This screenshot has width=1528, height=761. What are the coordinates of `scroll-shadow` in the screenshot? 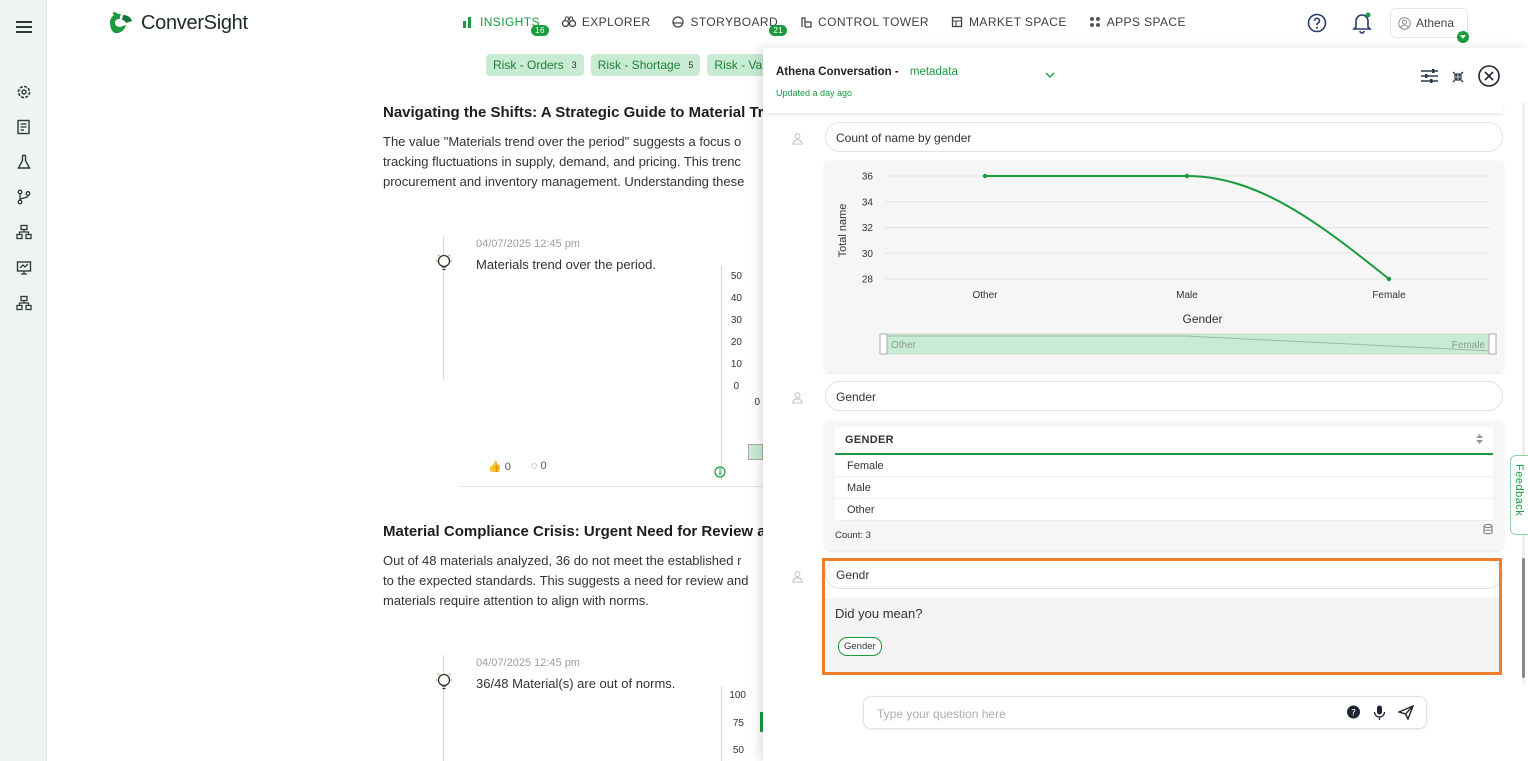 It's located at (1133, 108).